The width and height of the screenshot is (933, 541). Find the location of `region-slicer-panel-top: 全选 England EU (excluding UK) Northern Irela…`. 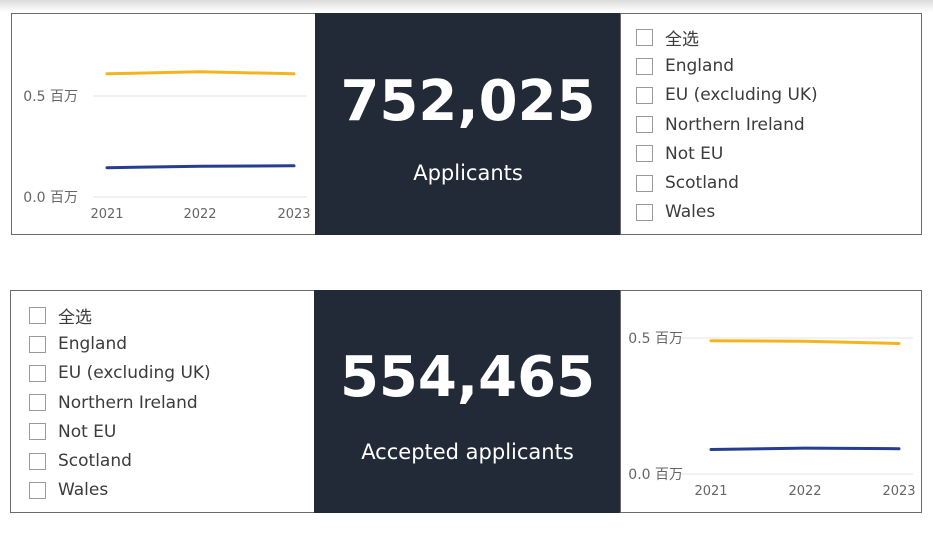

region-slicer-panel-top: 全选 England EU (excluding UK) Northern Irela… is located at coordinates (771, 124).